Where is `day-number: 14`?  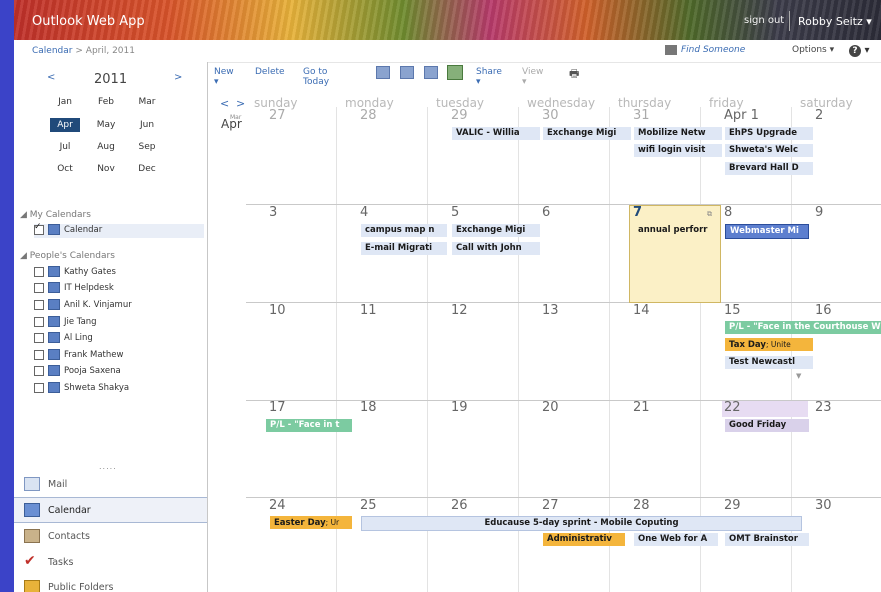 day-number: 14 is located at coordinates (641, 310).